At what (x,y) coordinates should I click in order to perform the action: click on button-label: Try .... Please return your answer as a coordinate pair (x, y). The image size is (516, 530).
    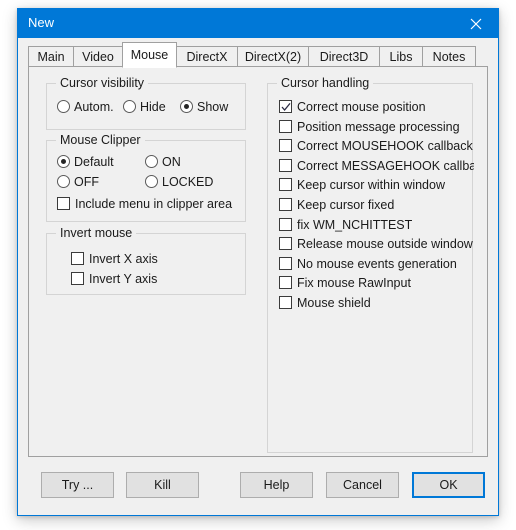
    Looking at the image, I should click on (77, 485).